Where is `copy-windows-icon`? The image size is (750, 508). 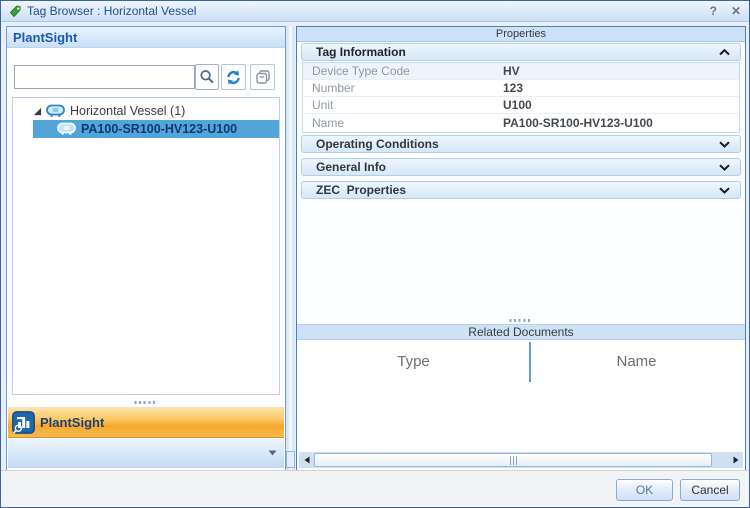
copy-windows-icon is located at coordinates (263, 77).